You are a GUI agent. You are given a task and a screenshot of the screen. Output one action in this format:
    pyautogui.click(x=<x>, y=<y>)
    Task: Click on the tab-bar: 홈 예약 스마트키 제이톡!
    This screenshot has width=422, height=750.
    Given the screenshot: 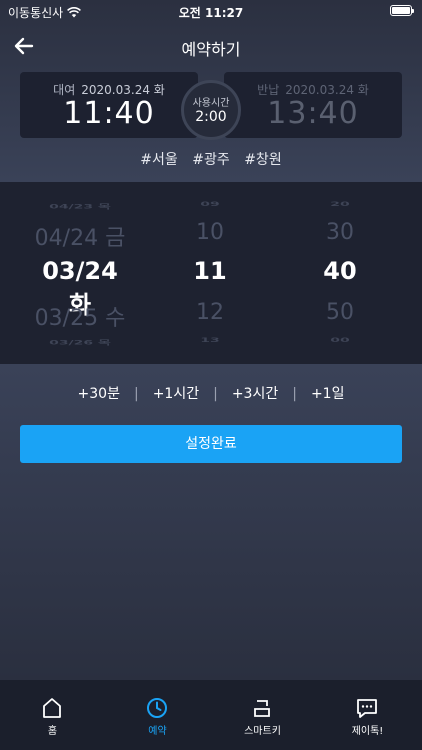 What is the action you would take?
    pyautogui.click(x=211, y=715)
    